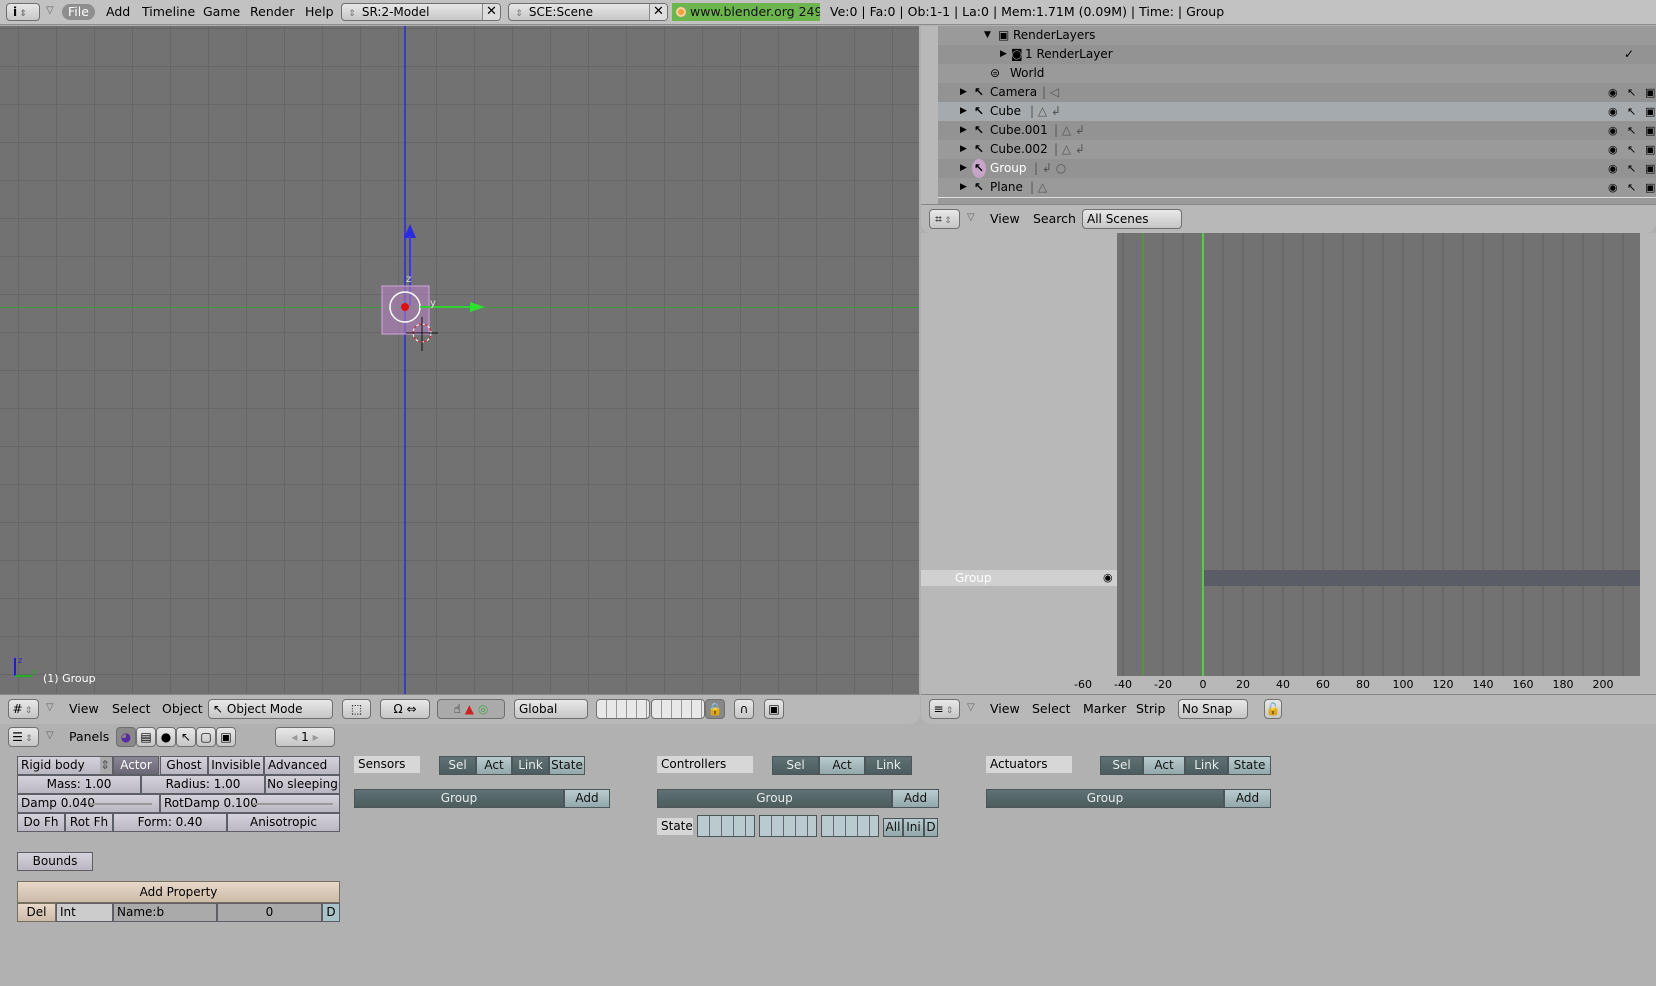 The height and width of the screenshot is (986, 1656). I want to click on scene-context-icon: ▣, so click(226, 737).